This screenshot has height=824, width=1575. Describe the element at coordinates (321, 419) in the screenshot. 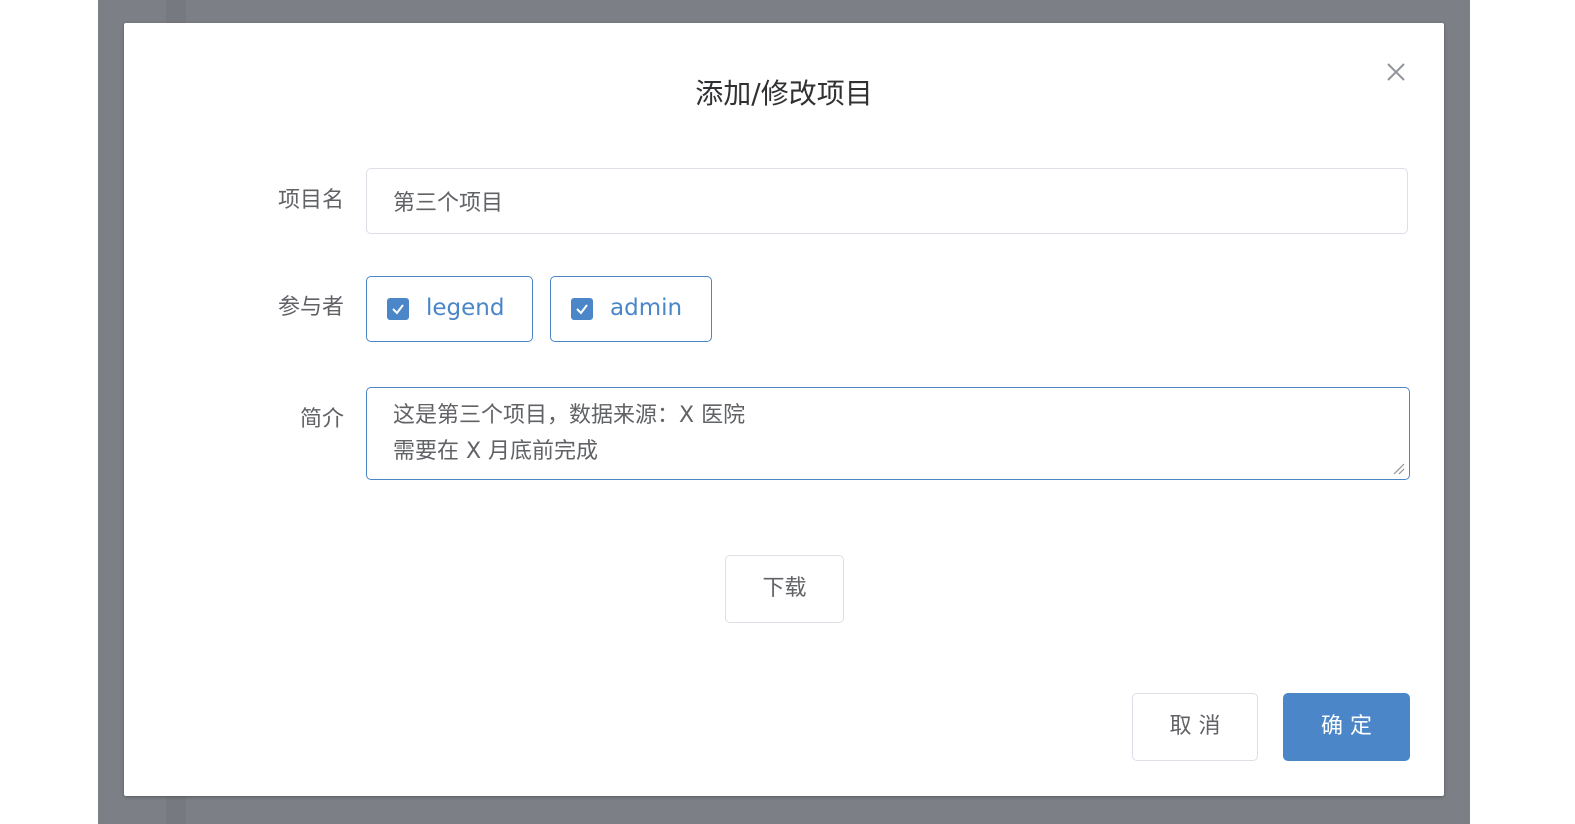

I see `description-label: 简介` at that location.